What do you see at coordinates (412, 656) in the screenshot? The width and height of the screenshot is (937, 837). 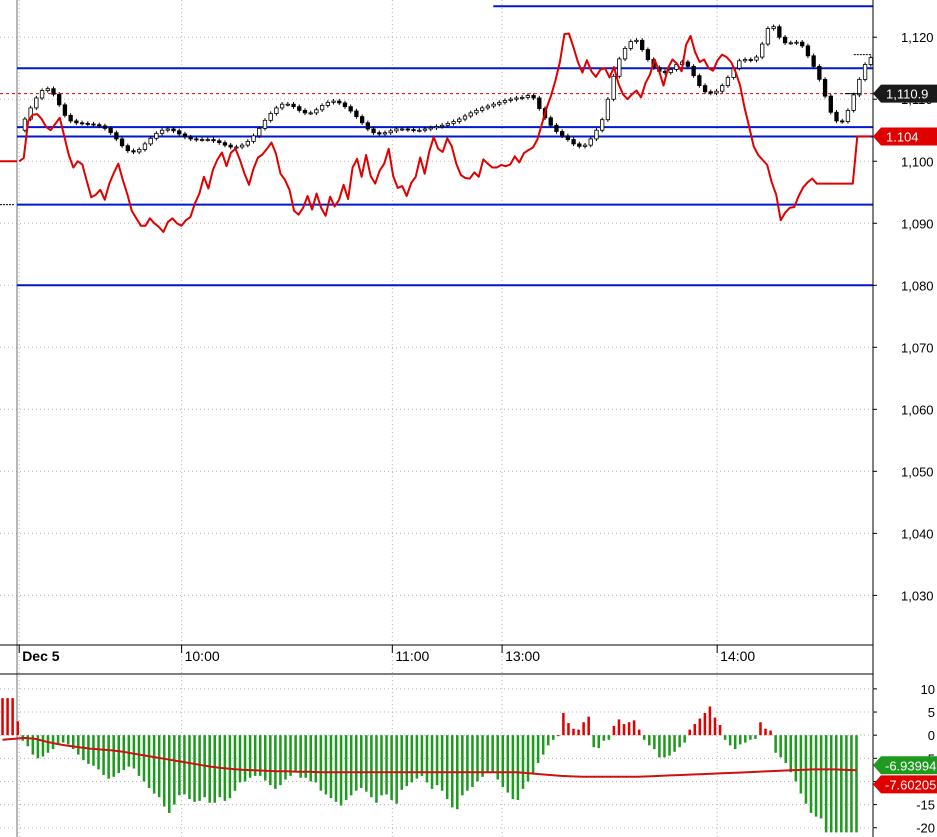 I see `time-tick-label-2: 11:00` at bounding box center [412, 656].